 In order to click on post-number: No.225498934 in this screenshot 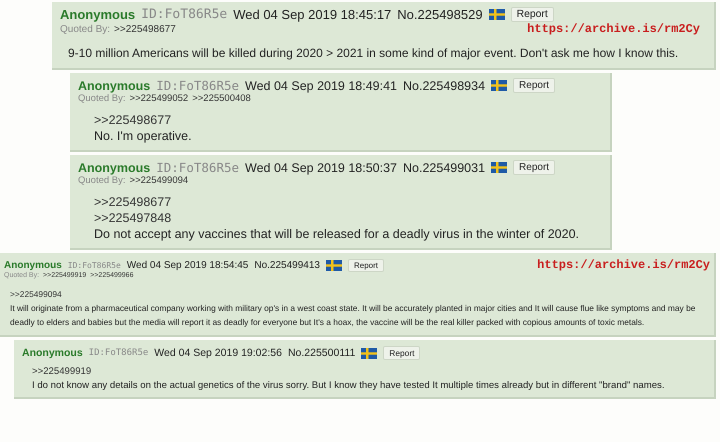, I will do `click(444, 85)`.